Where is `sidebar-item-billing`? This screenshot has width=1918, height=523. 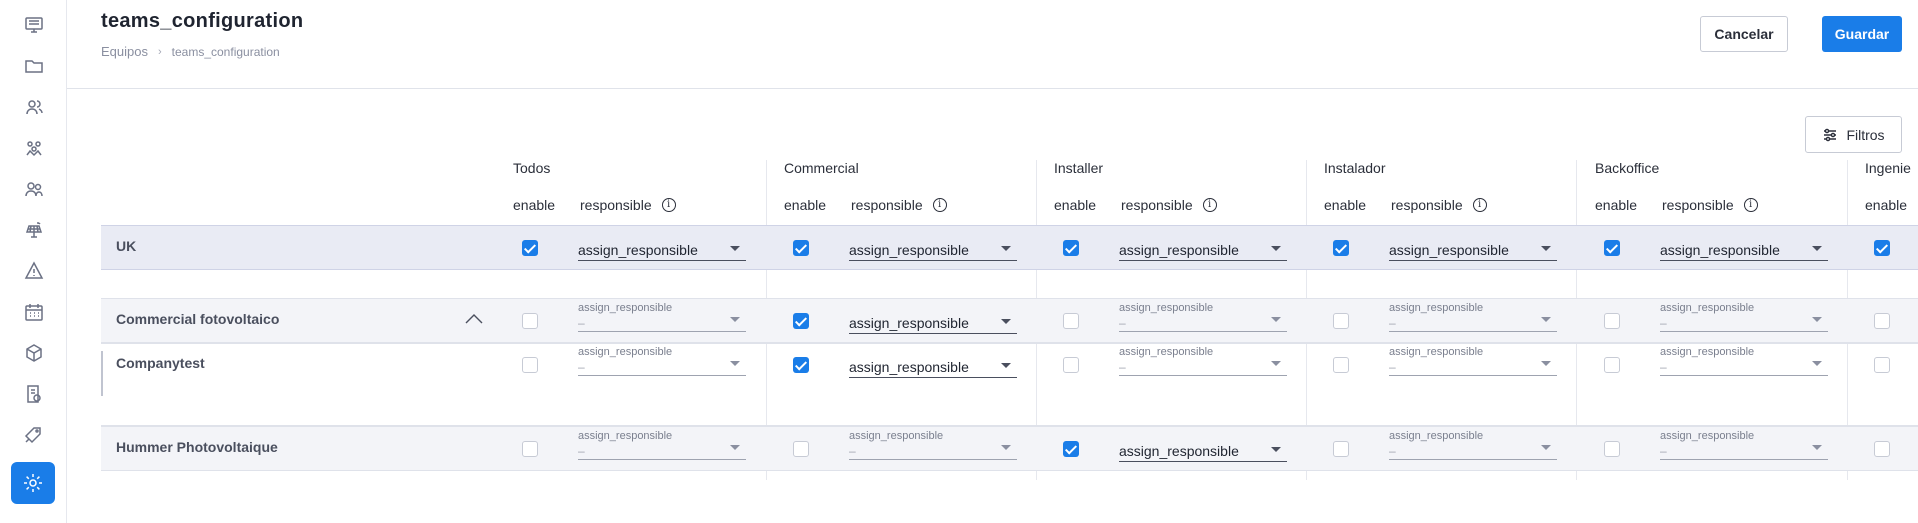
sidebar-item-billing is located at coordinates (34, 394).